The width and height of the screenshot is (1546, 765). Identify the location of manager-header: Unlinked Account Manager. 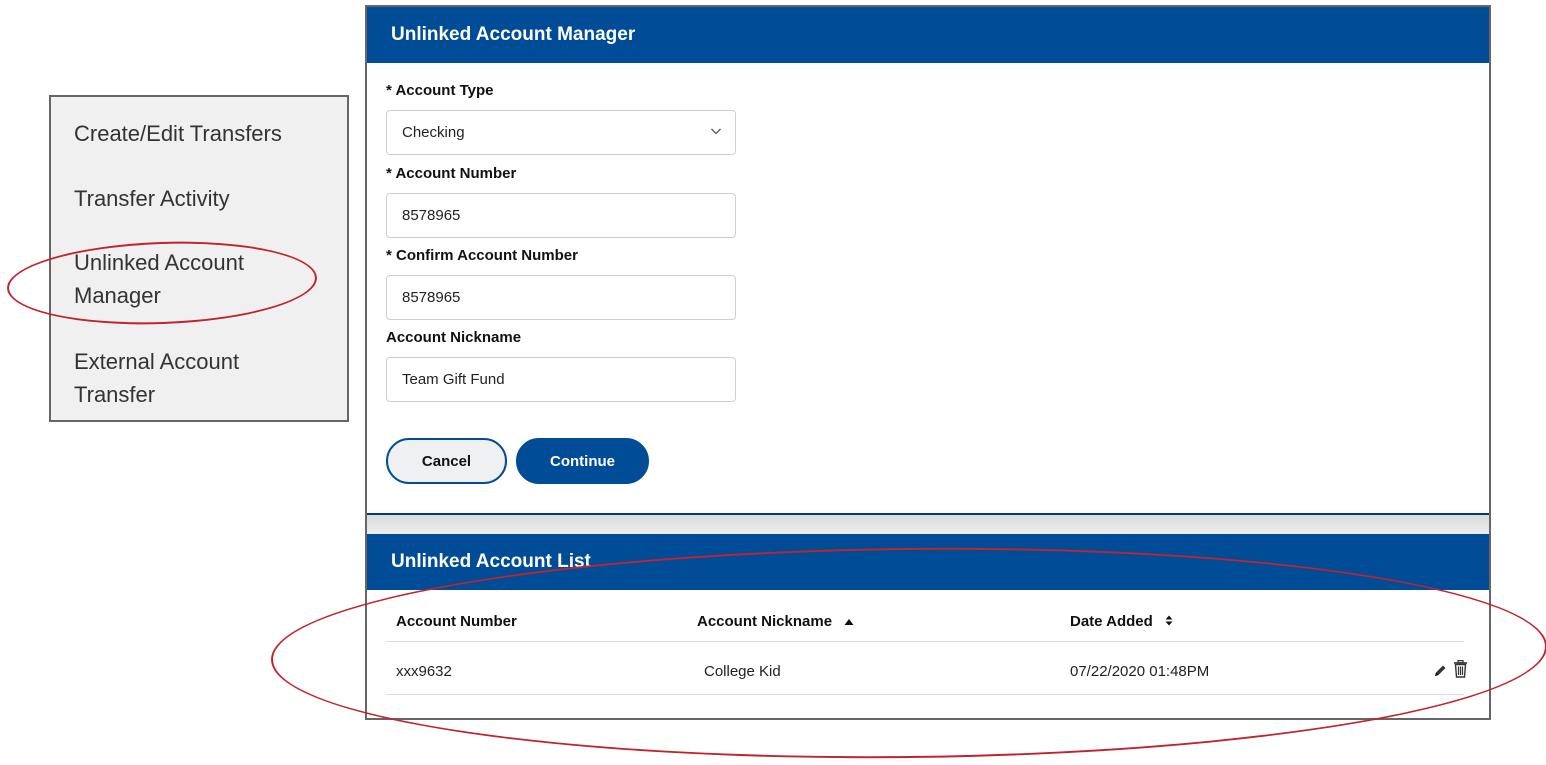
(928, 35).